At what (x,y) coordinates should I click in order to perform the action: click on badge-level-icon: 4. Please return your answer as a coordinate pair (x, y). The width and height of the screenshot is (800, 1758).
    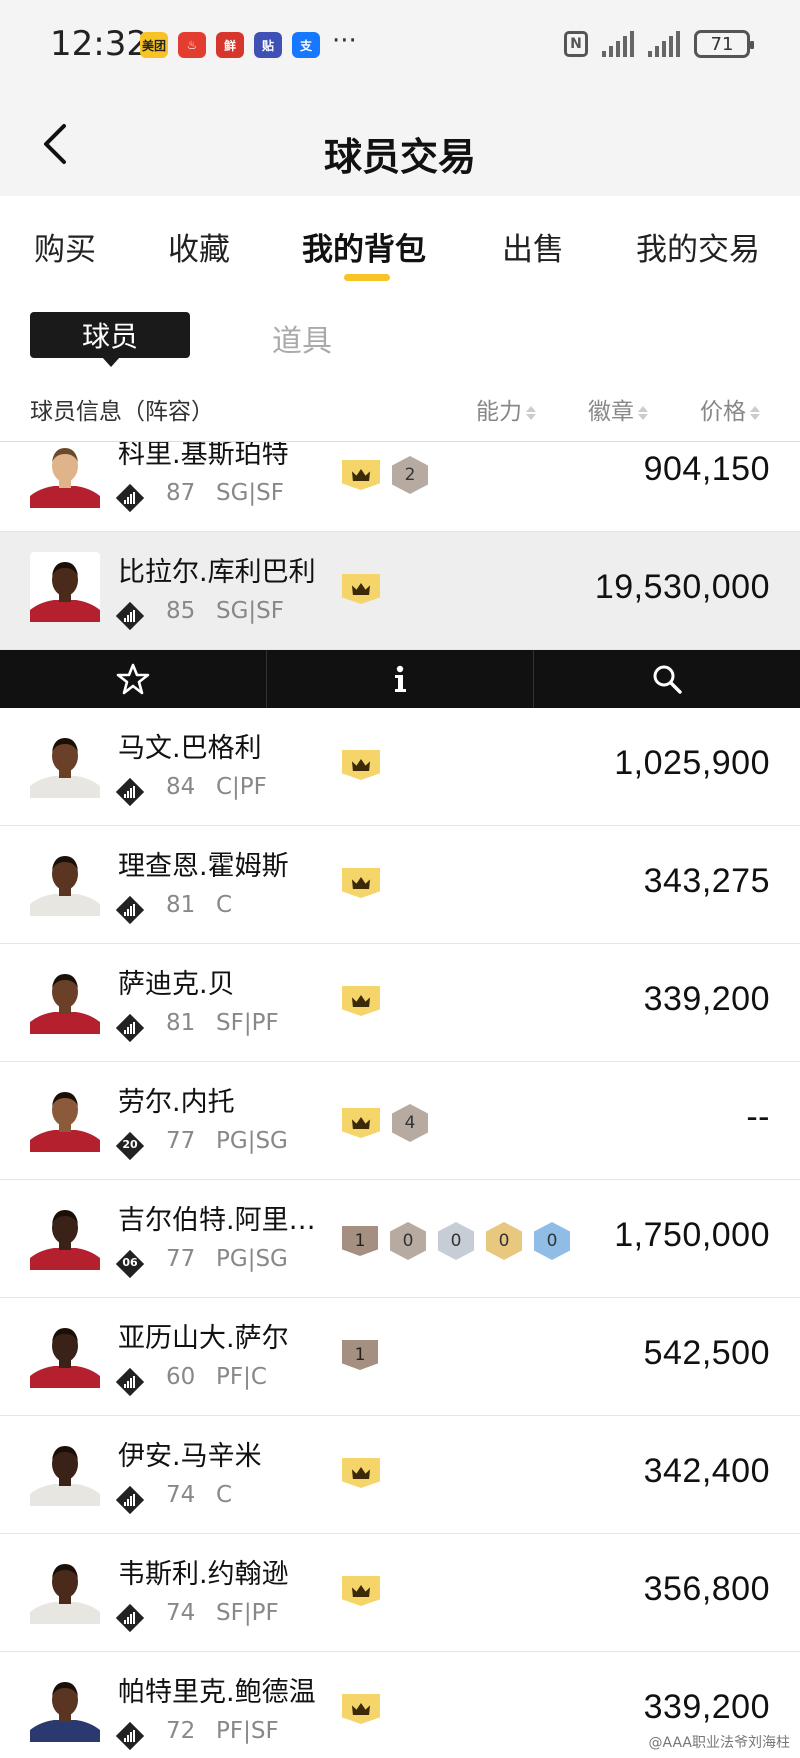
    Looking at the image, I should click on (410, 1123).